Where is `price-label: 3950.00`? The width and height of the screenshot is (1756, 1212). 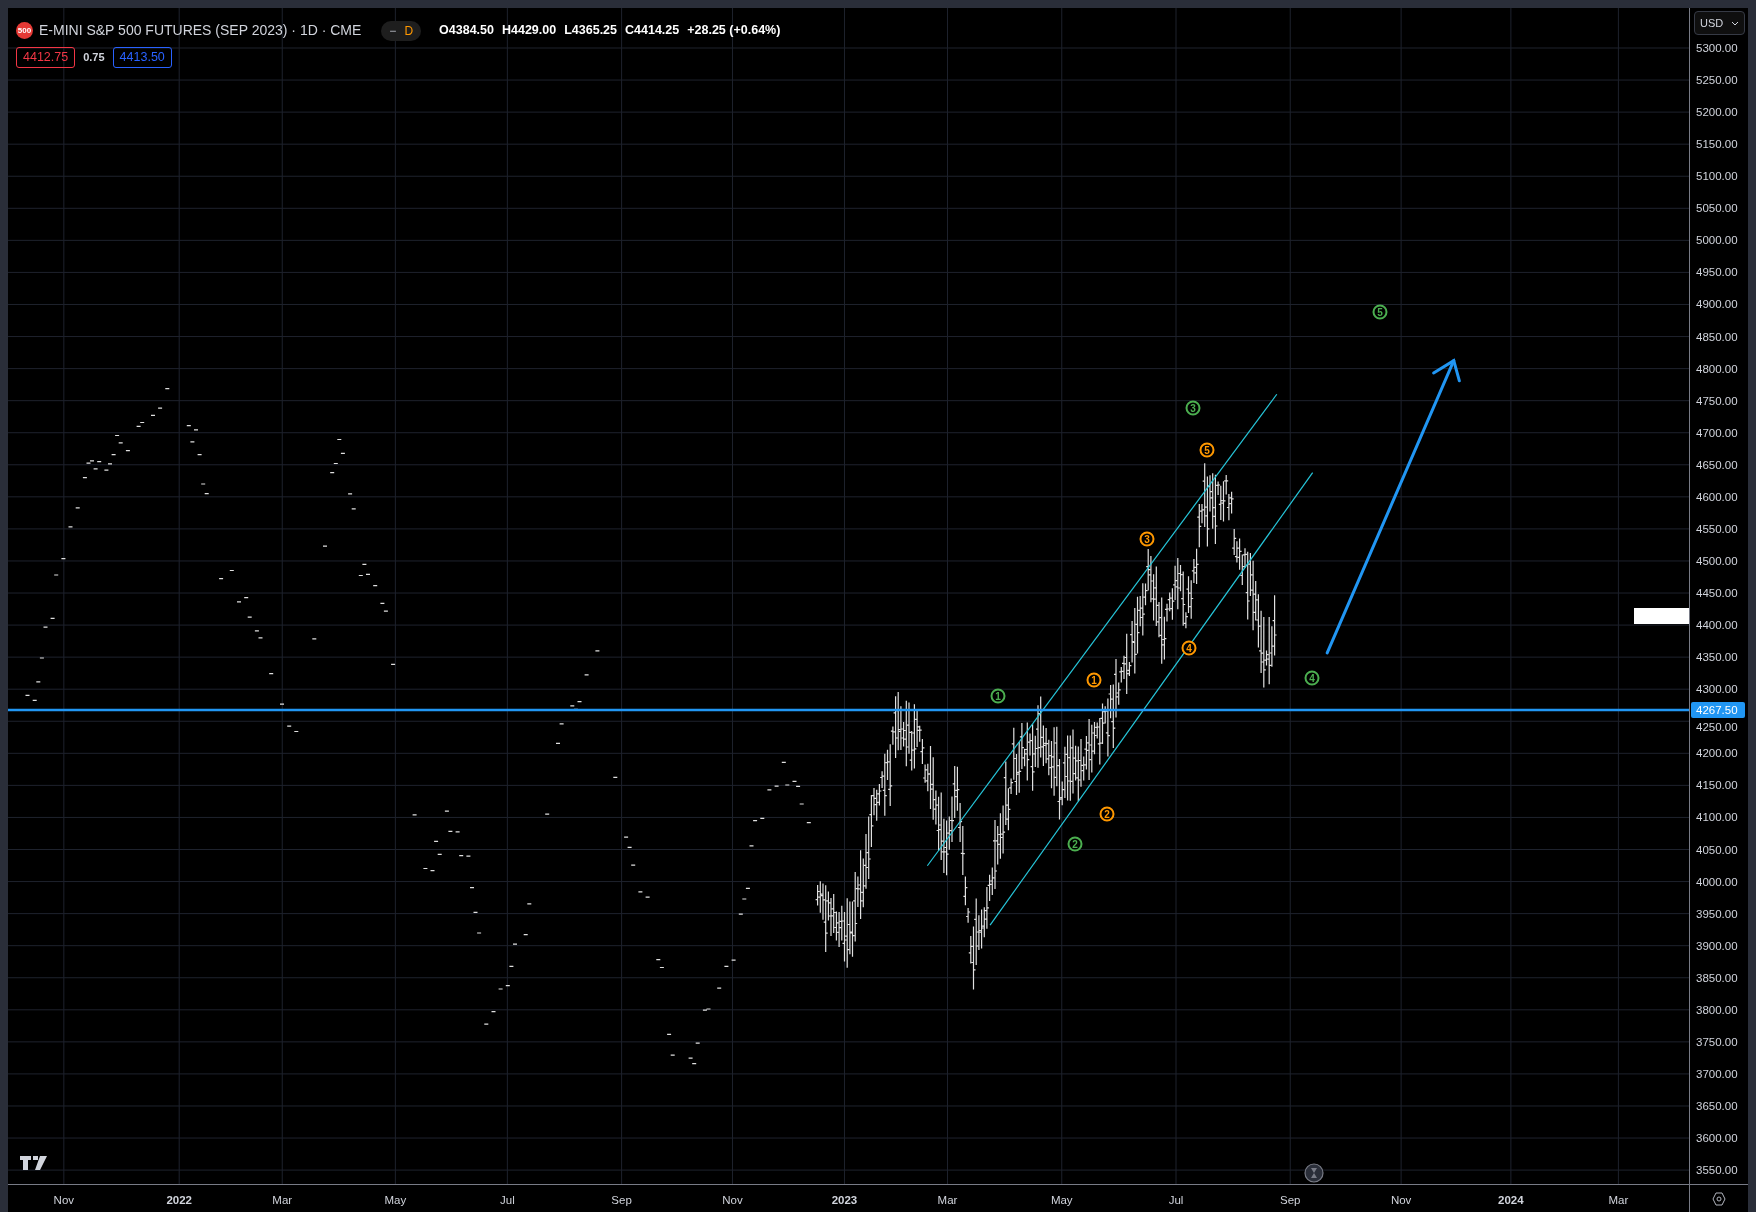
price-label: 3950.00 is located at coordinates (1717, 913).